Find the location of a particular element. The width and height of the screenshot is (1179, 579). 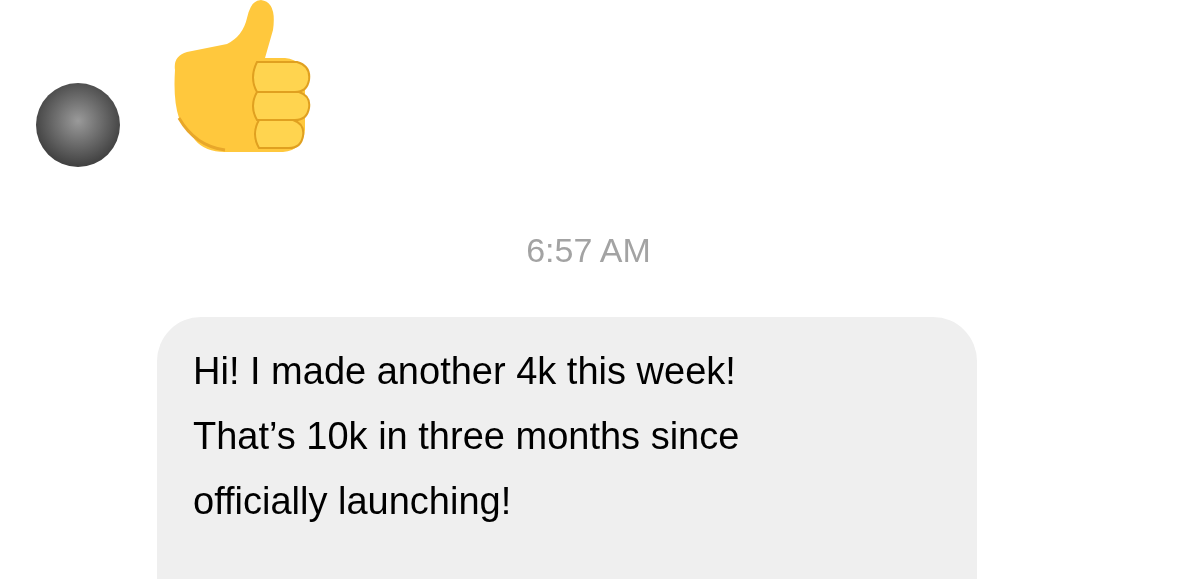

message-text: Hi! I made another 4k this week! That’s 10k in three months since officially launching! is located at coordinates (467, 436).